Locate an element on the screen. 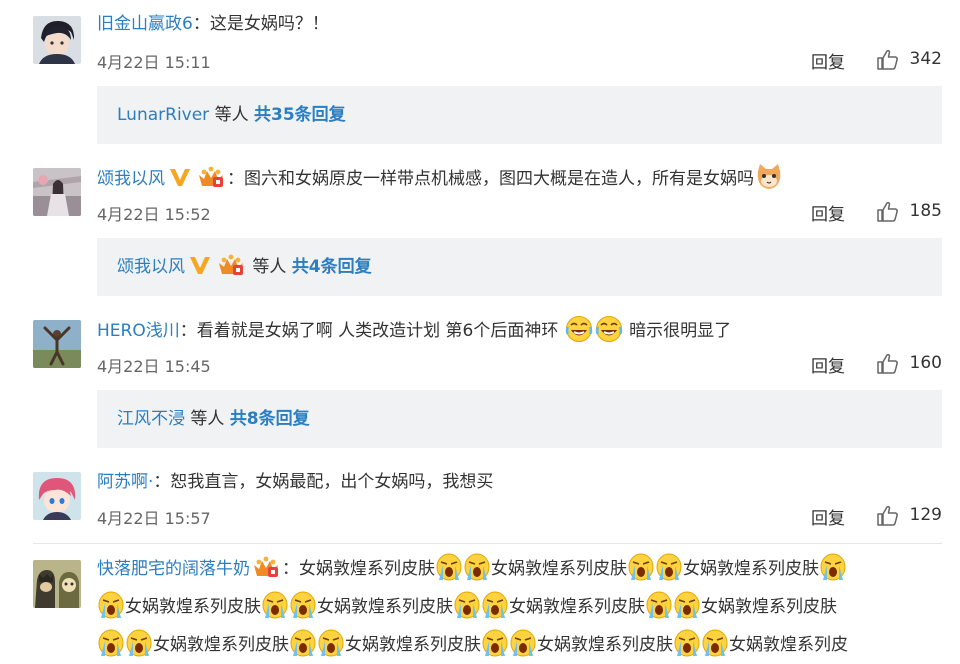 This screenshot has height=664, width=960. like-count: 185 is located at coordinates (925, 211).